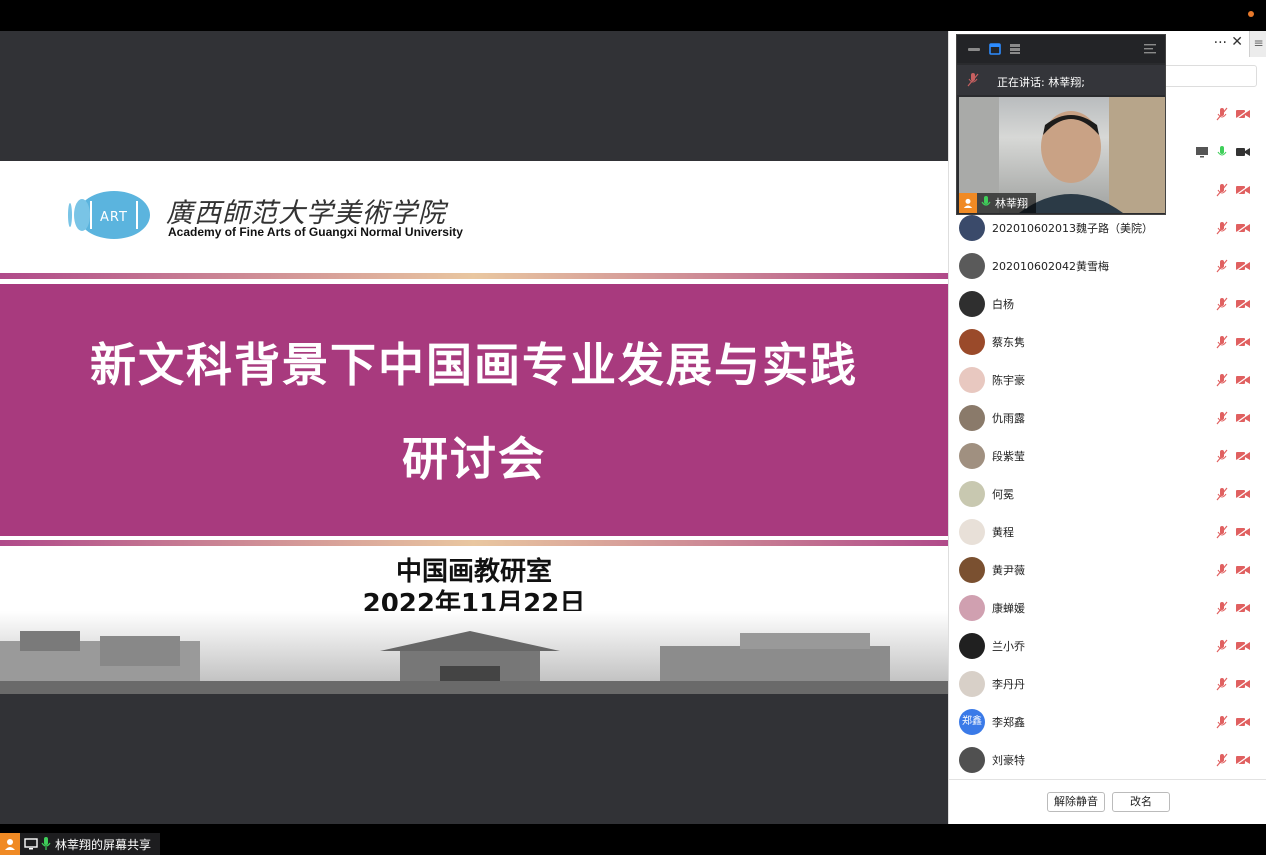 The image size is (1266, 855). What do you see at coordinates (1107, 646) in the screenshot?
I see `participant-row: 兰小乔` at bounding box center [1107, 646].